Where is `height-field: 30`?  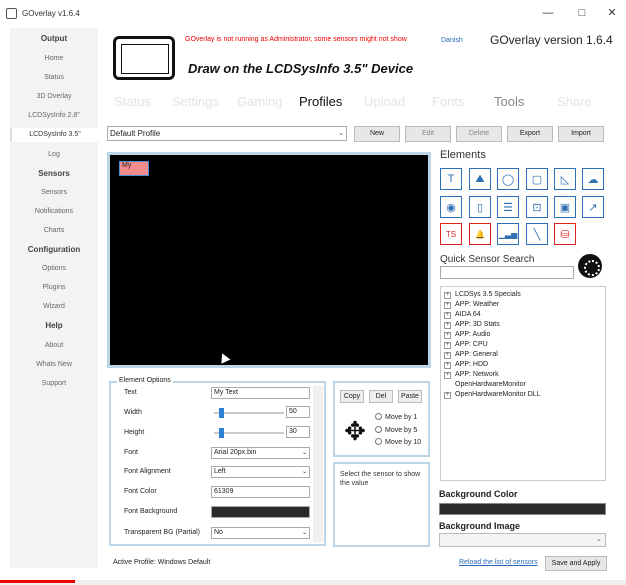
height-field: 30 is located at coordinates (298, 432).